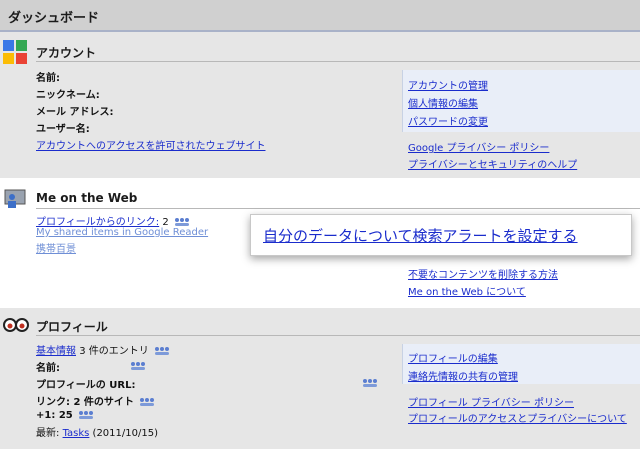 The image size is (640, 449). Describe the element at coordinates (54, 18) in the screenshot. I see `page-title: ダッシュボード` at that location.